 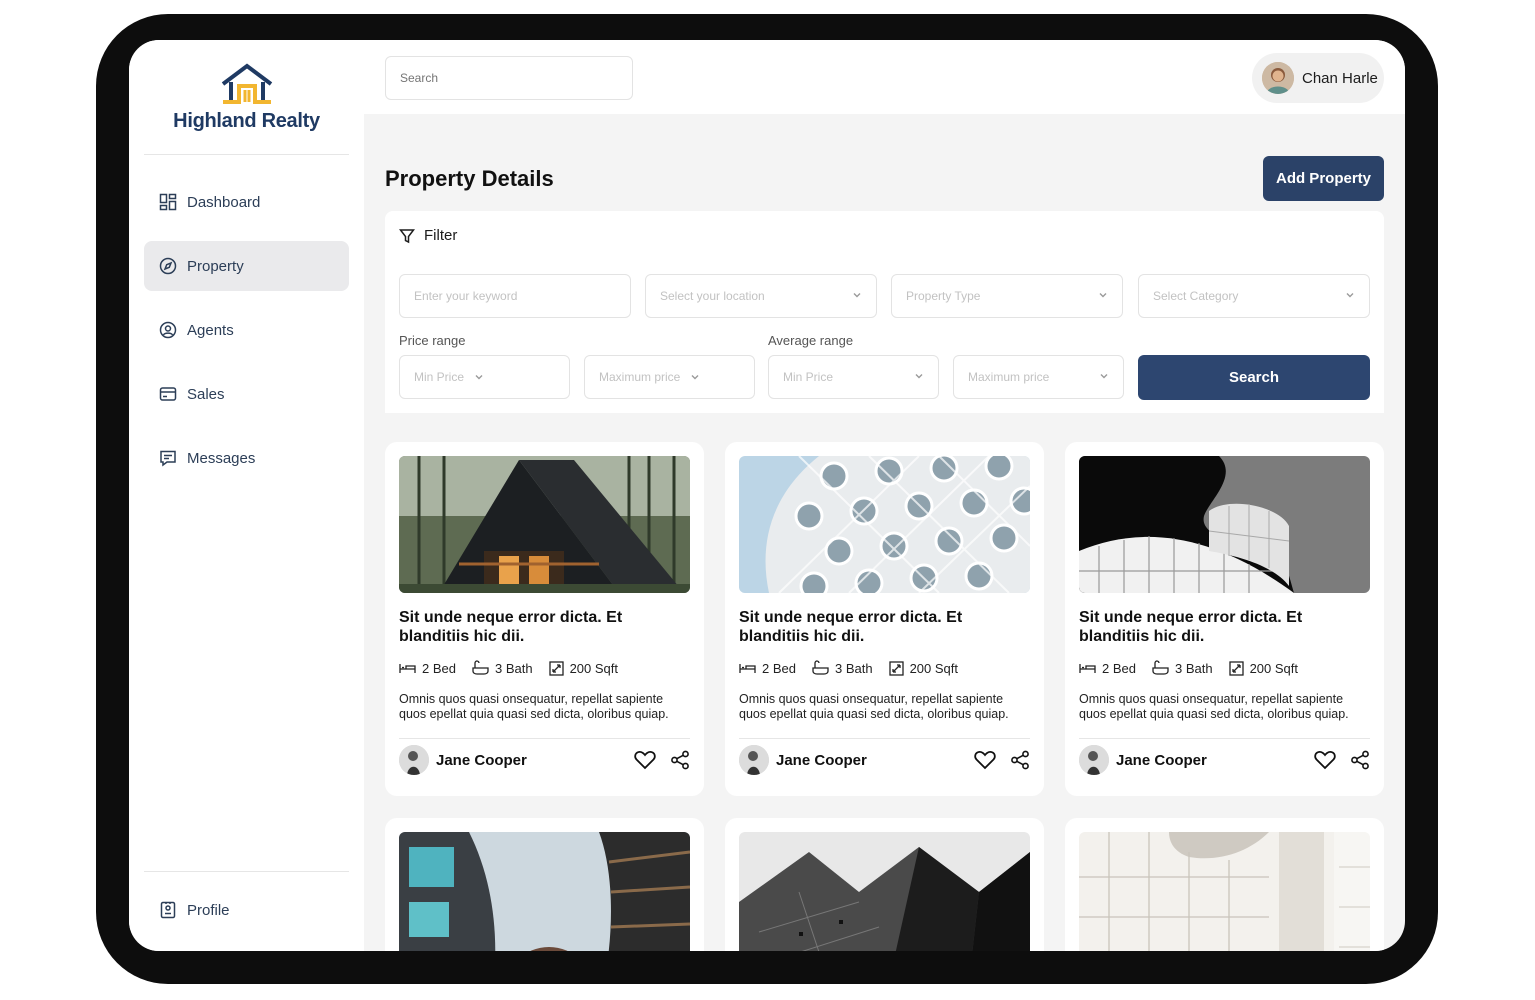 What do you see at coordinates (246, 97) in the screenshot?
I see `brand-logo: Highland Realty` at bounding box center [246, 97].